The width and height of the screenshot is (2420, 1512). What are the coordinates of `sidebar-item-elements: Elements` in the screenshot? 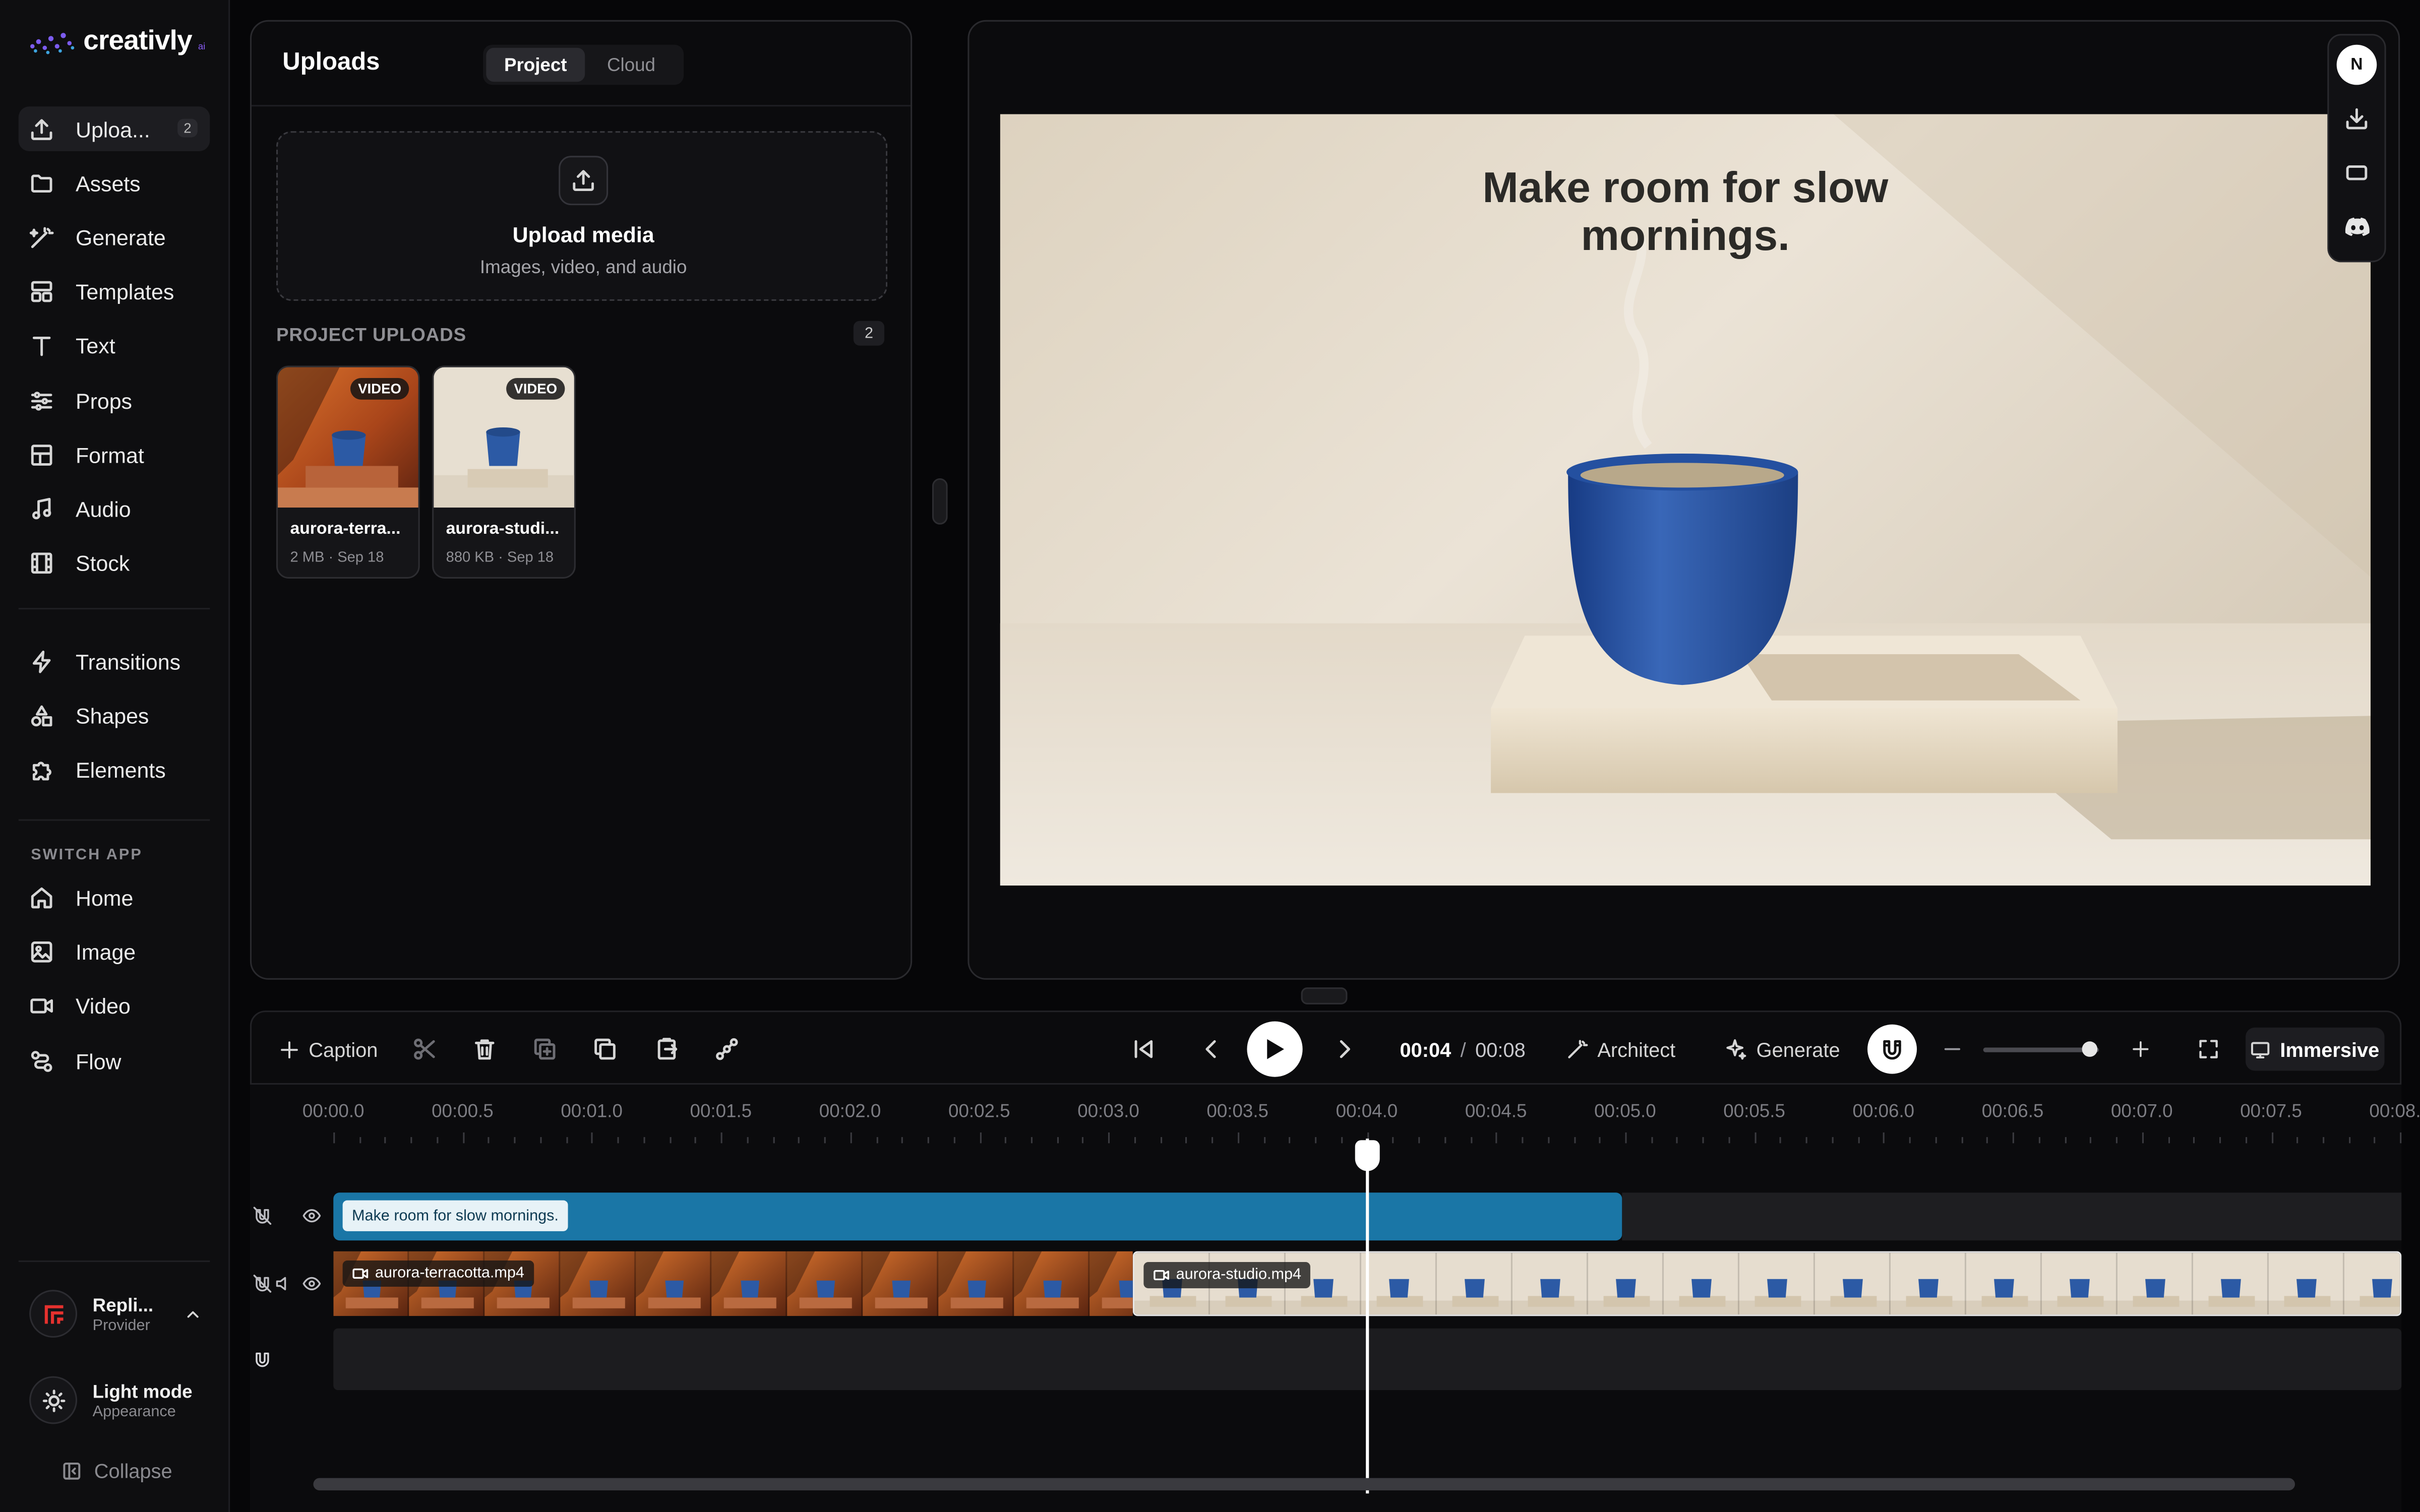 It's located at (114, 769).